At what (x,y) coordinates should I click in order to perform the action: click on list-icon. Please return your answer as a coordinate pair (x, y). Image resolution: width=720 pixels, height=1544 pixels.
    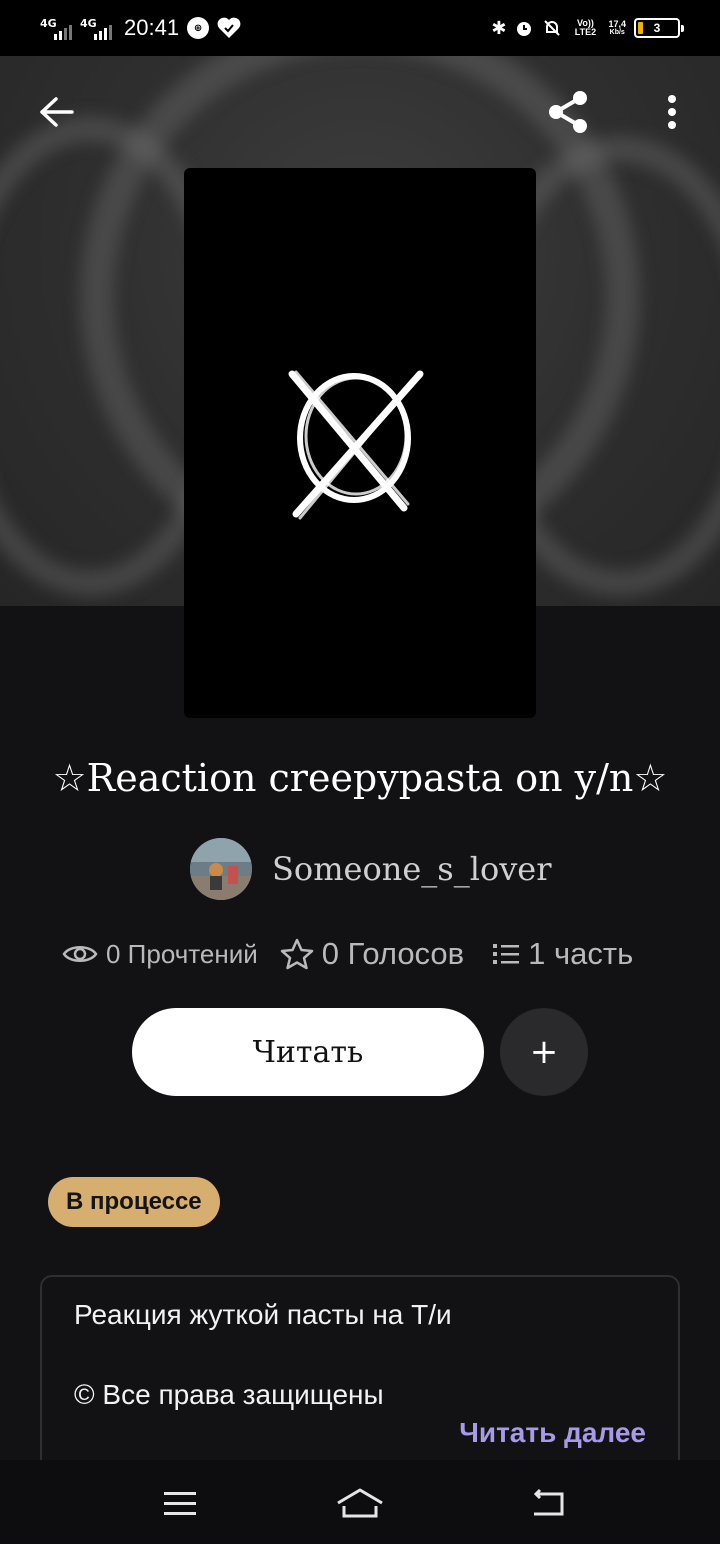
    Looking at the image, I should click on (506, 954).